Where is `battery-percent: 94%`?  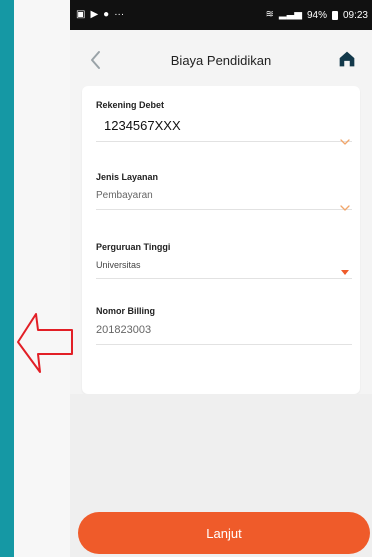
battery-percent: 94% is located at coordinates (316, 15).